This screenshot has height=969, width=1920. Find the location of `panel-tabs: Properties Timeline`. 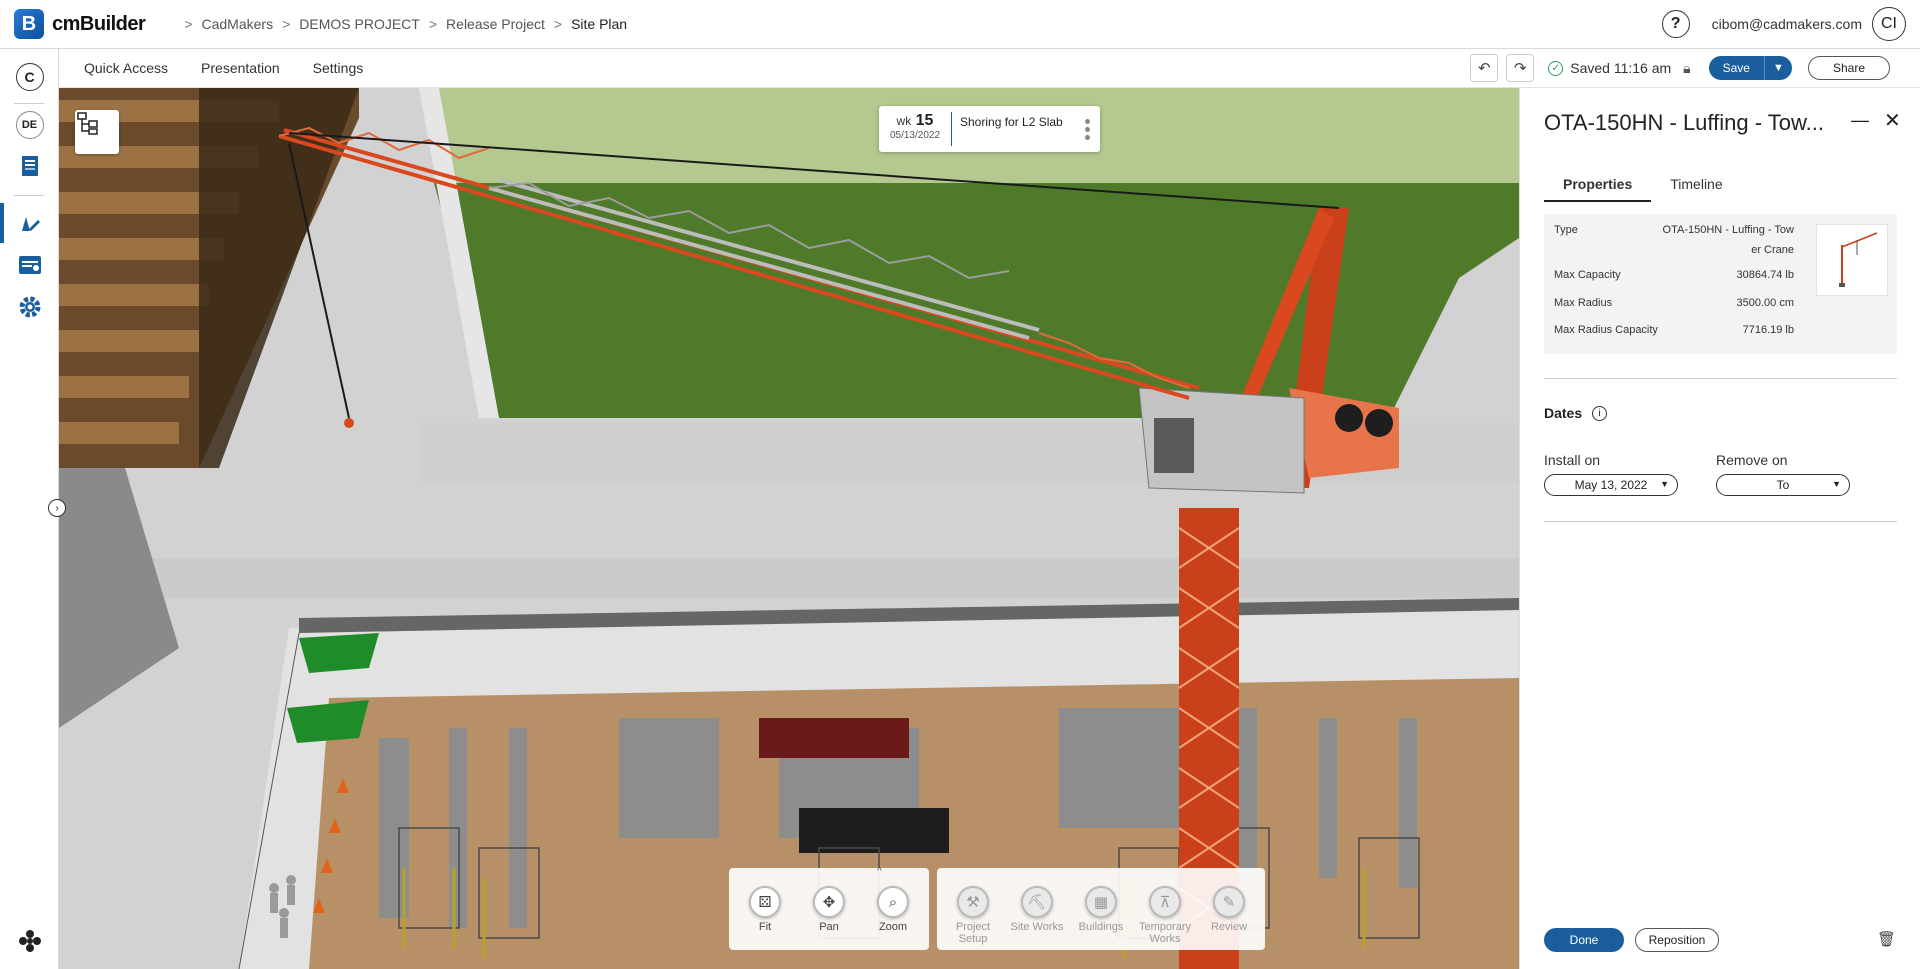

panel-tabs: Properties Timeline is located at coordinates (1643, 189).